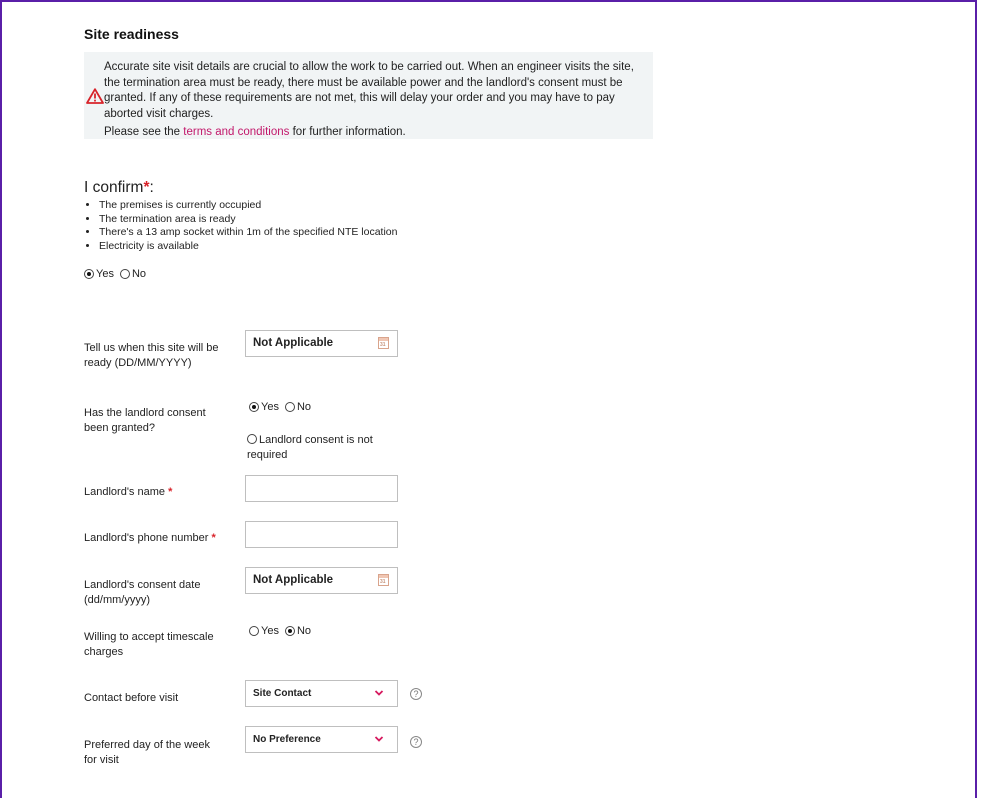  I want to click on timescale-charges-yes-radio, so click(254, 631).